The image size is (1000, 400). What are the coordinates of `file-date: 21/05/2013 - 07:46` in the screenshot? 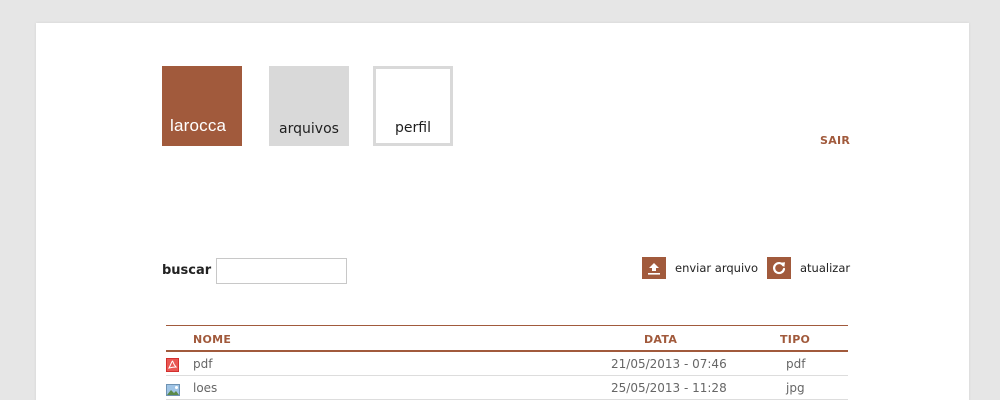 It's located at (669, 364).